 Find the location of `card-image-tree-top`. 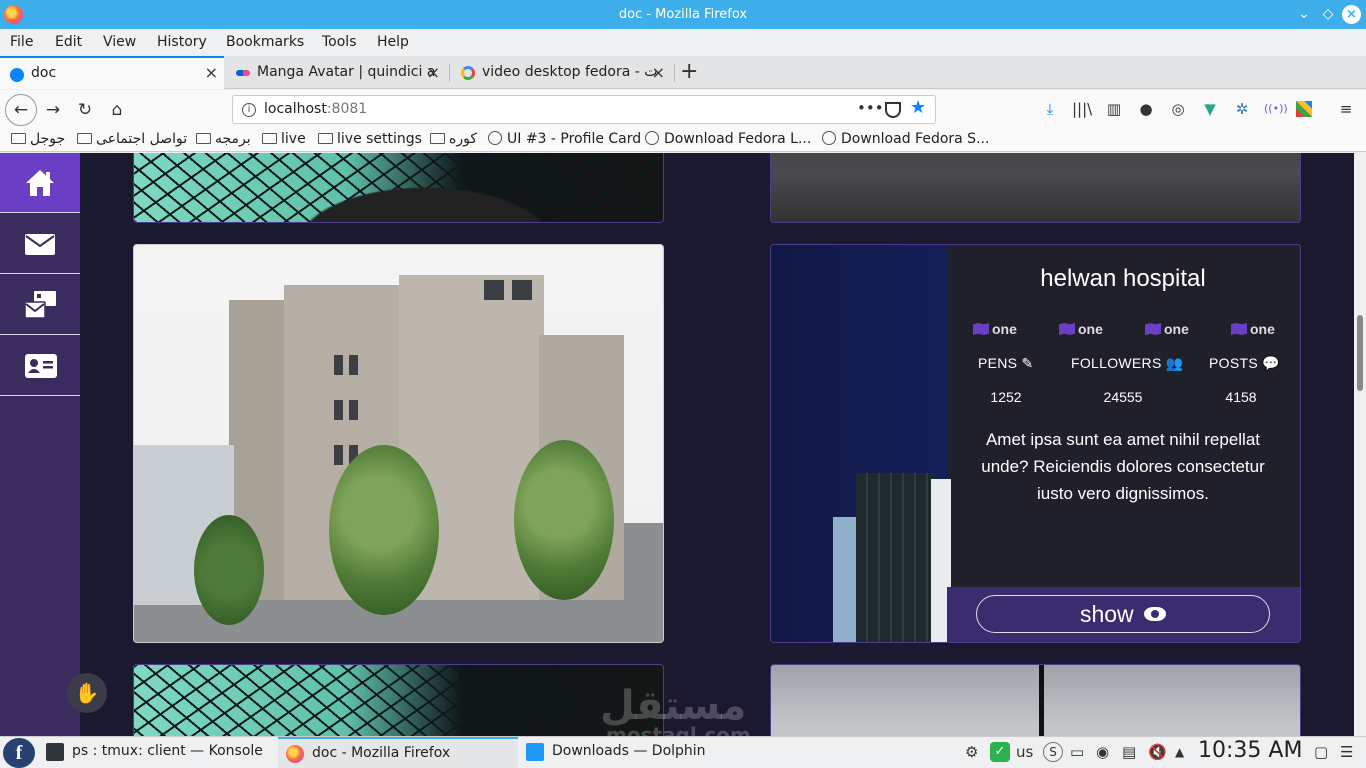

card-image-tree-top is located at coordinates (398, 188).